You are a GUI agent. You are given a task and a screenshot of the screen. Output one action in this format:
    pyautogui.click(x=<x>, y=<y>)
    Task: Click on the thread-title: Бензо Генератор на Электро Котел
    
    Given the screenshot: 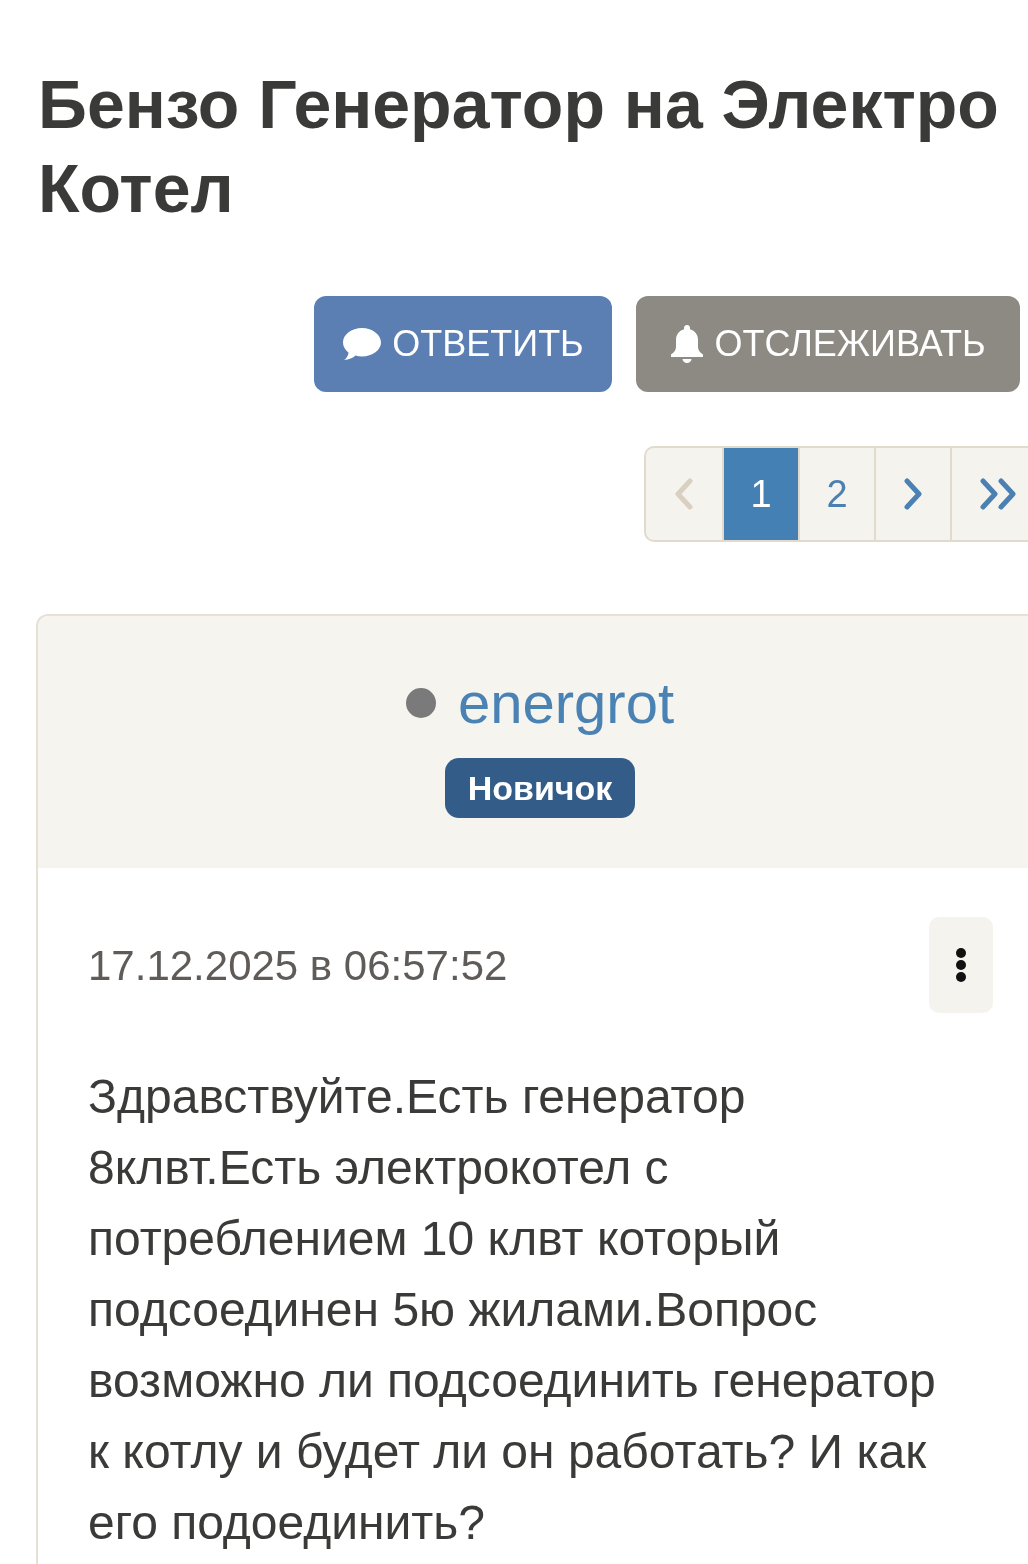 What is the action you would take?
    pyautogui.click(x=519, y=146)
    